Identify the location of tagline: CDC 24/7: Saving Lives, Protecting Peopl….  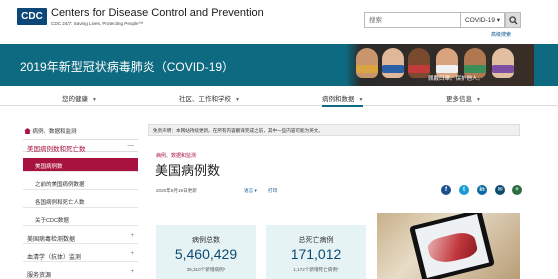
(97, 23).